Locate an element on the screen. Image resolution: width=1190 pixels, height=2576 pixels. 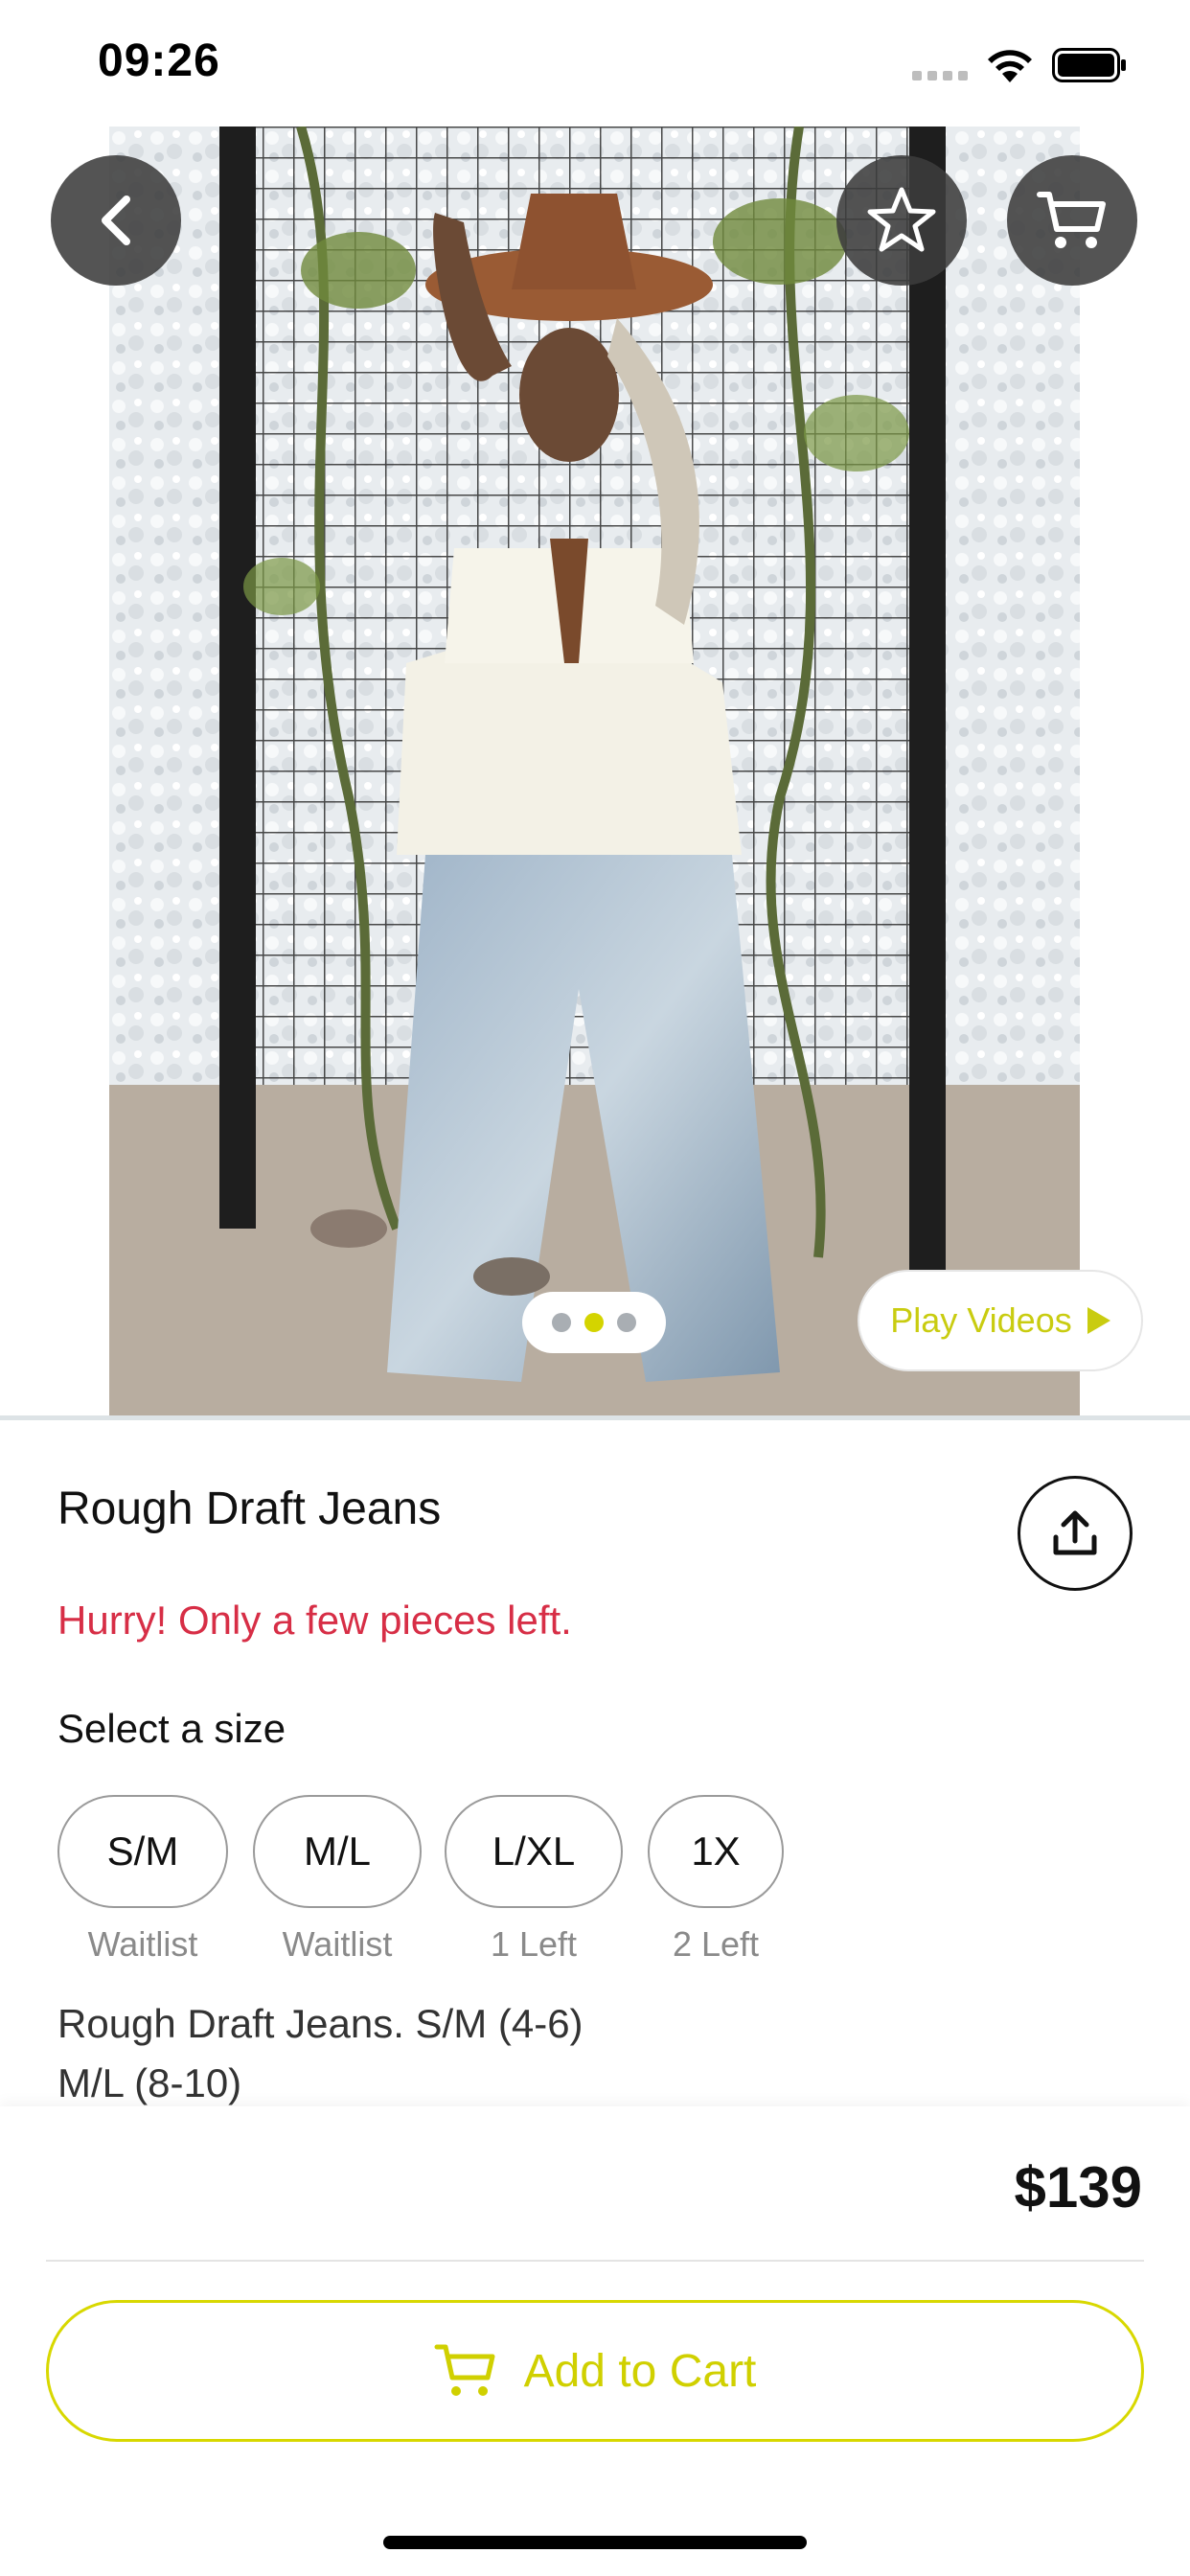
star-icon is located at coordinates (902, 219).